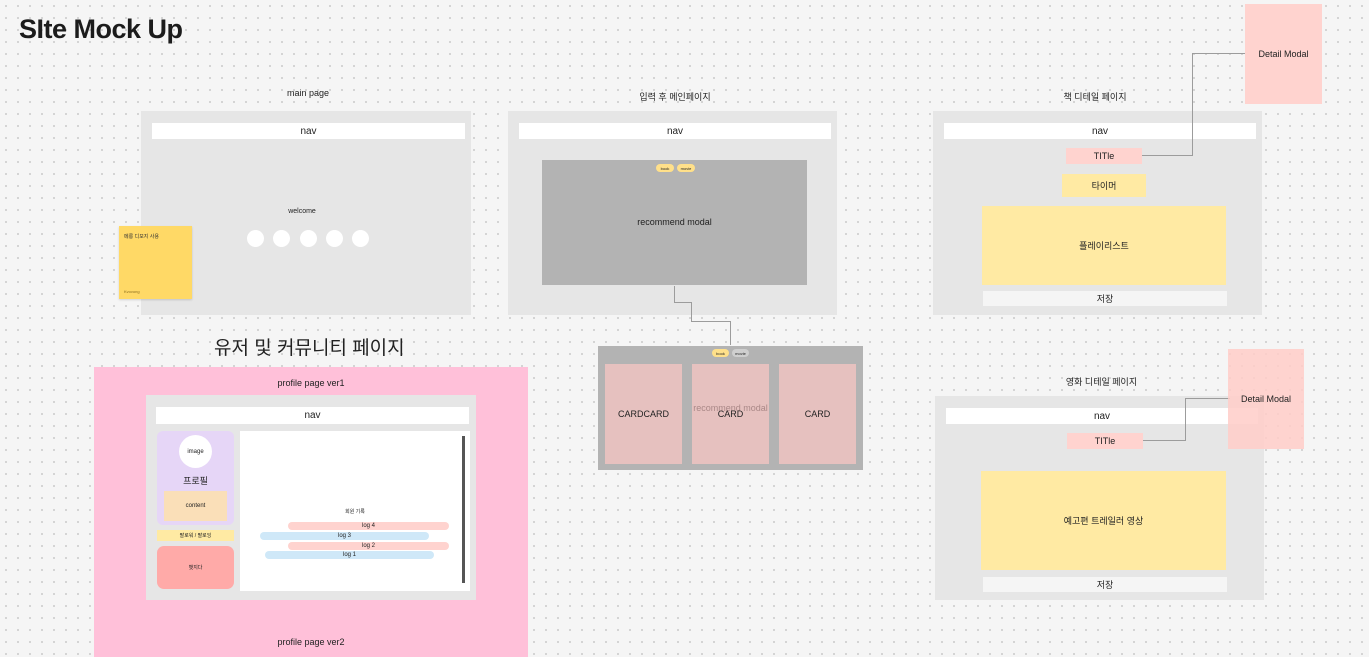 The height and width of the screenshot is (657, 1369). Describe the element at coordinates (1283, 54) in the screenshot. I see `detail-modal-top: Detail Modal` at that location.